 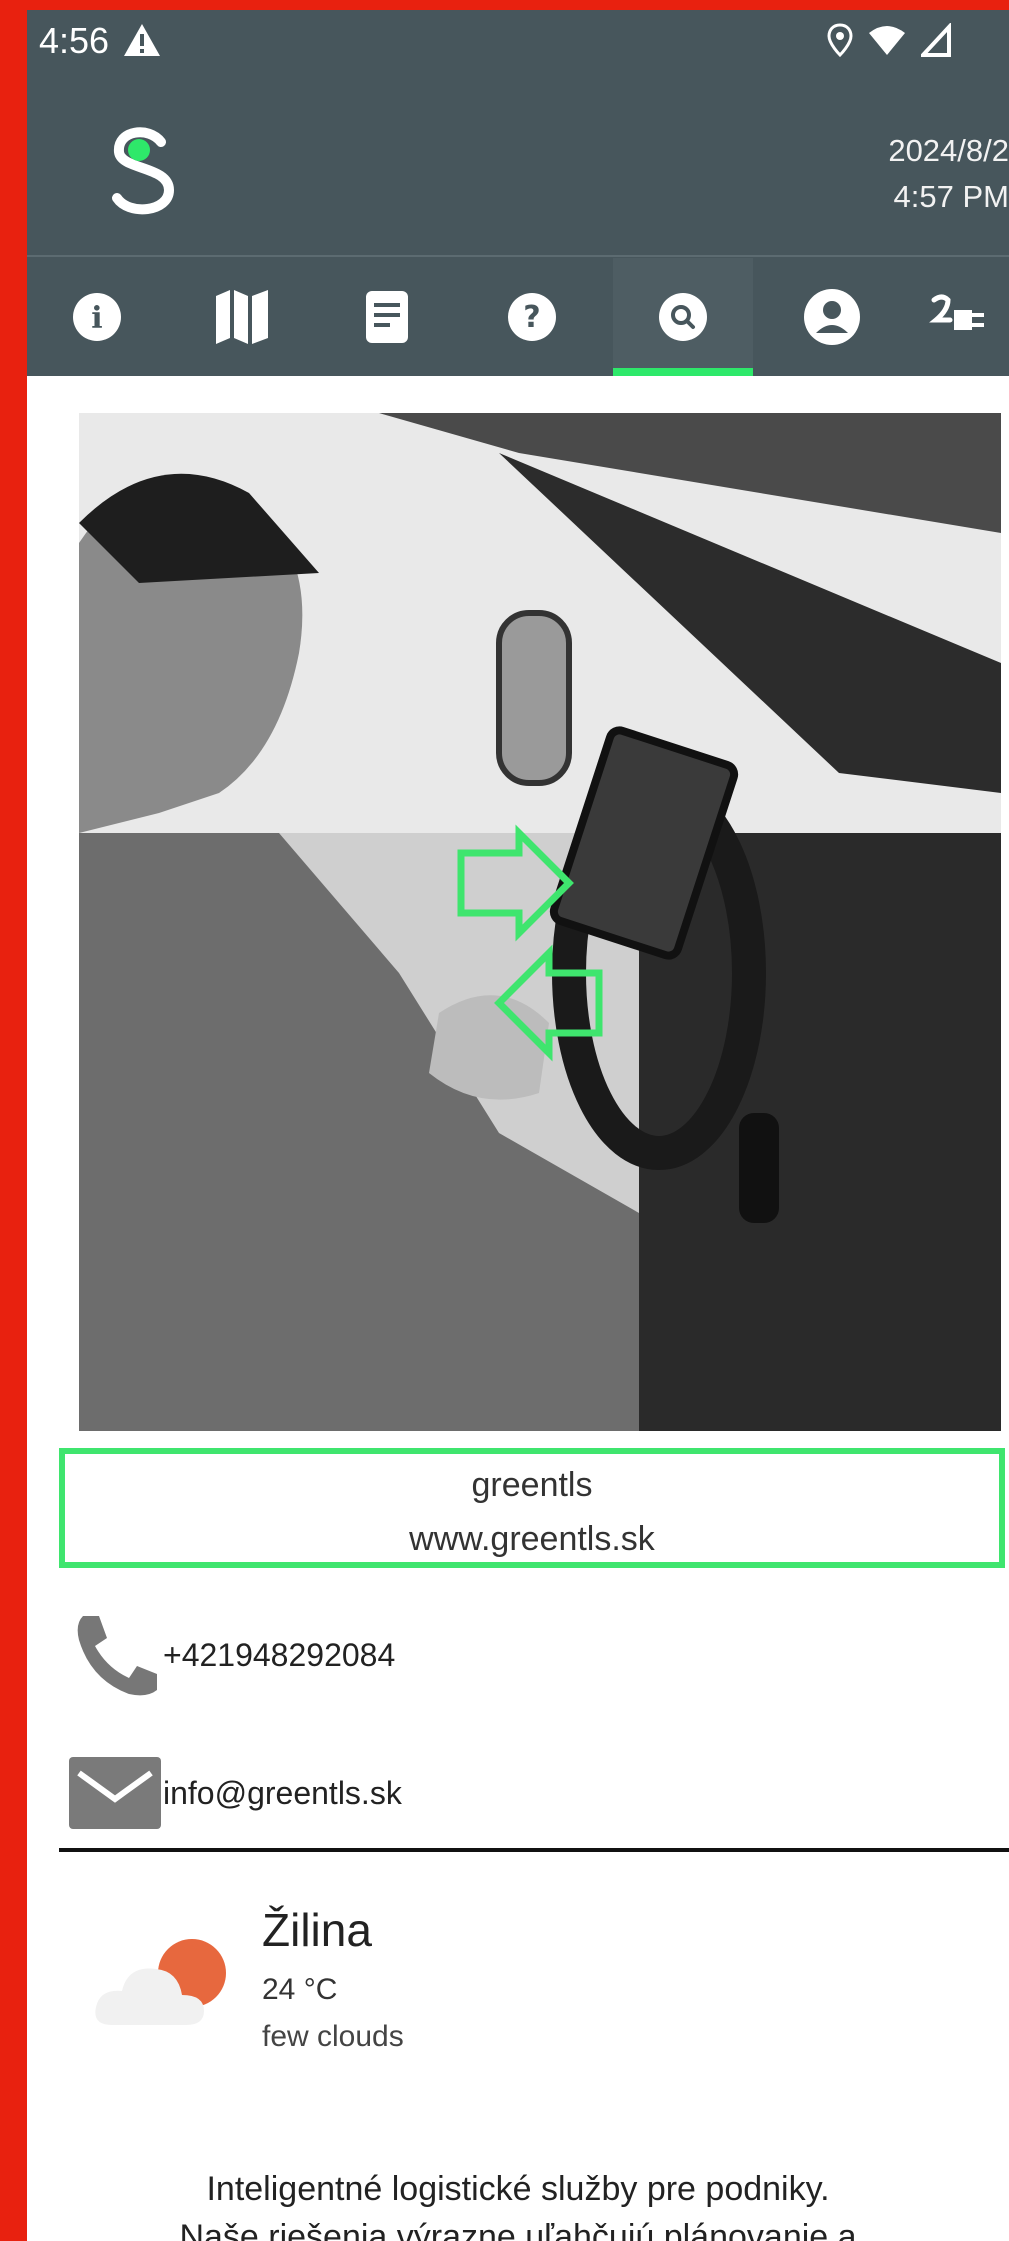 I want to click on signal-icon, so click(x=936, y=40).